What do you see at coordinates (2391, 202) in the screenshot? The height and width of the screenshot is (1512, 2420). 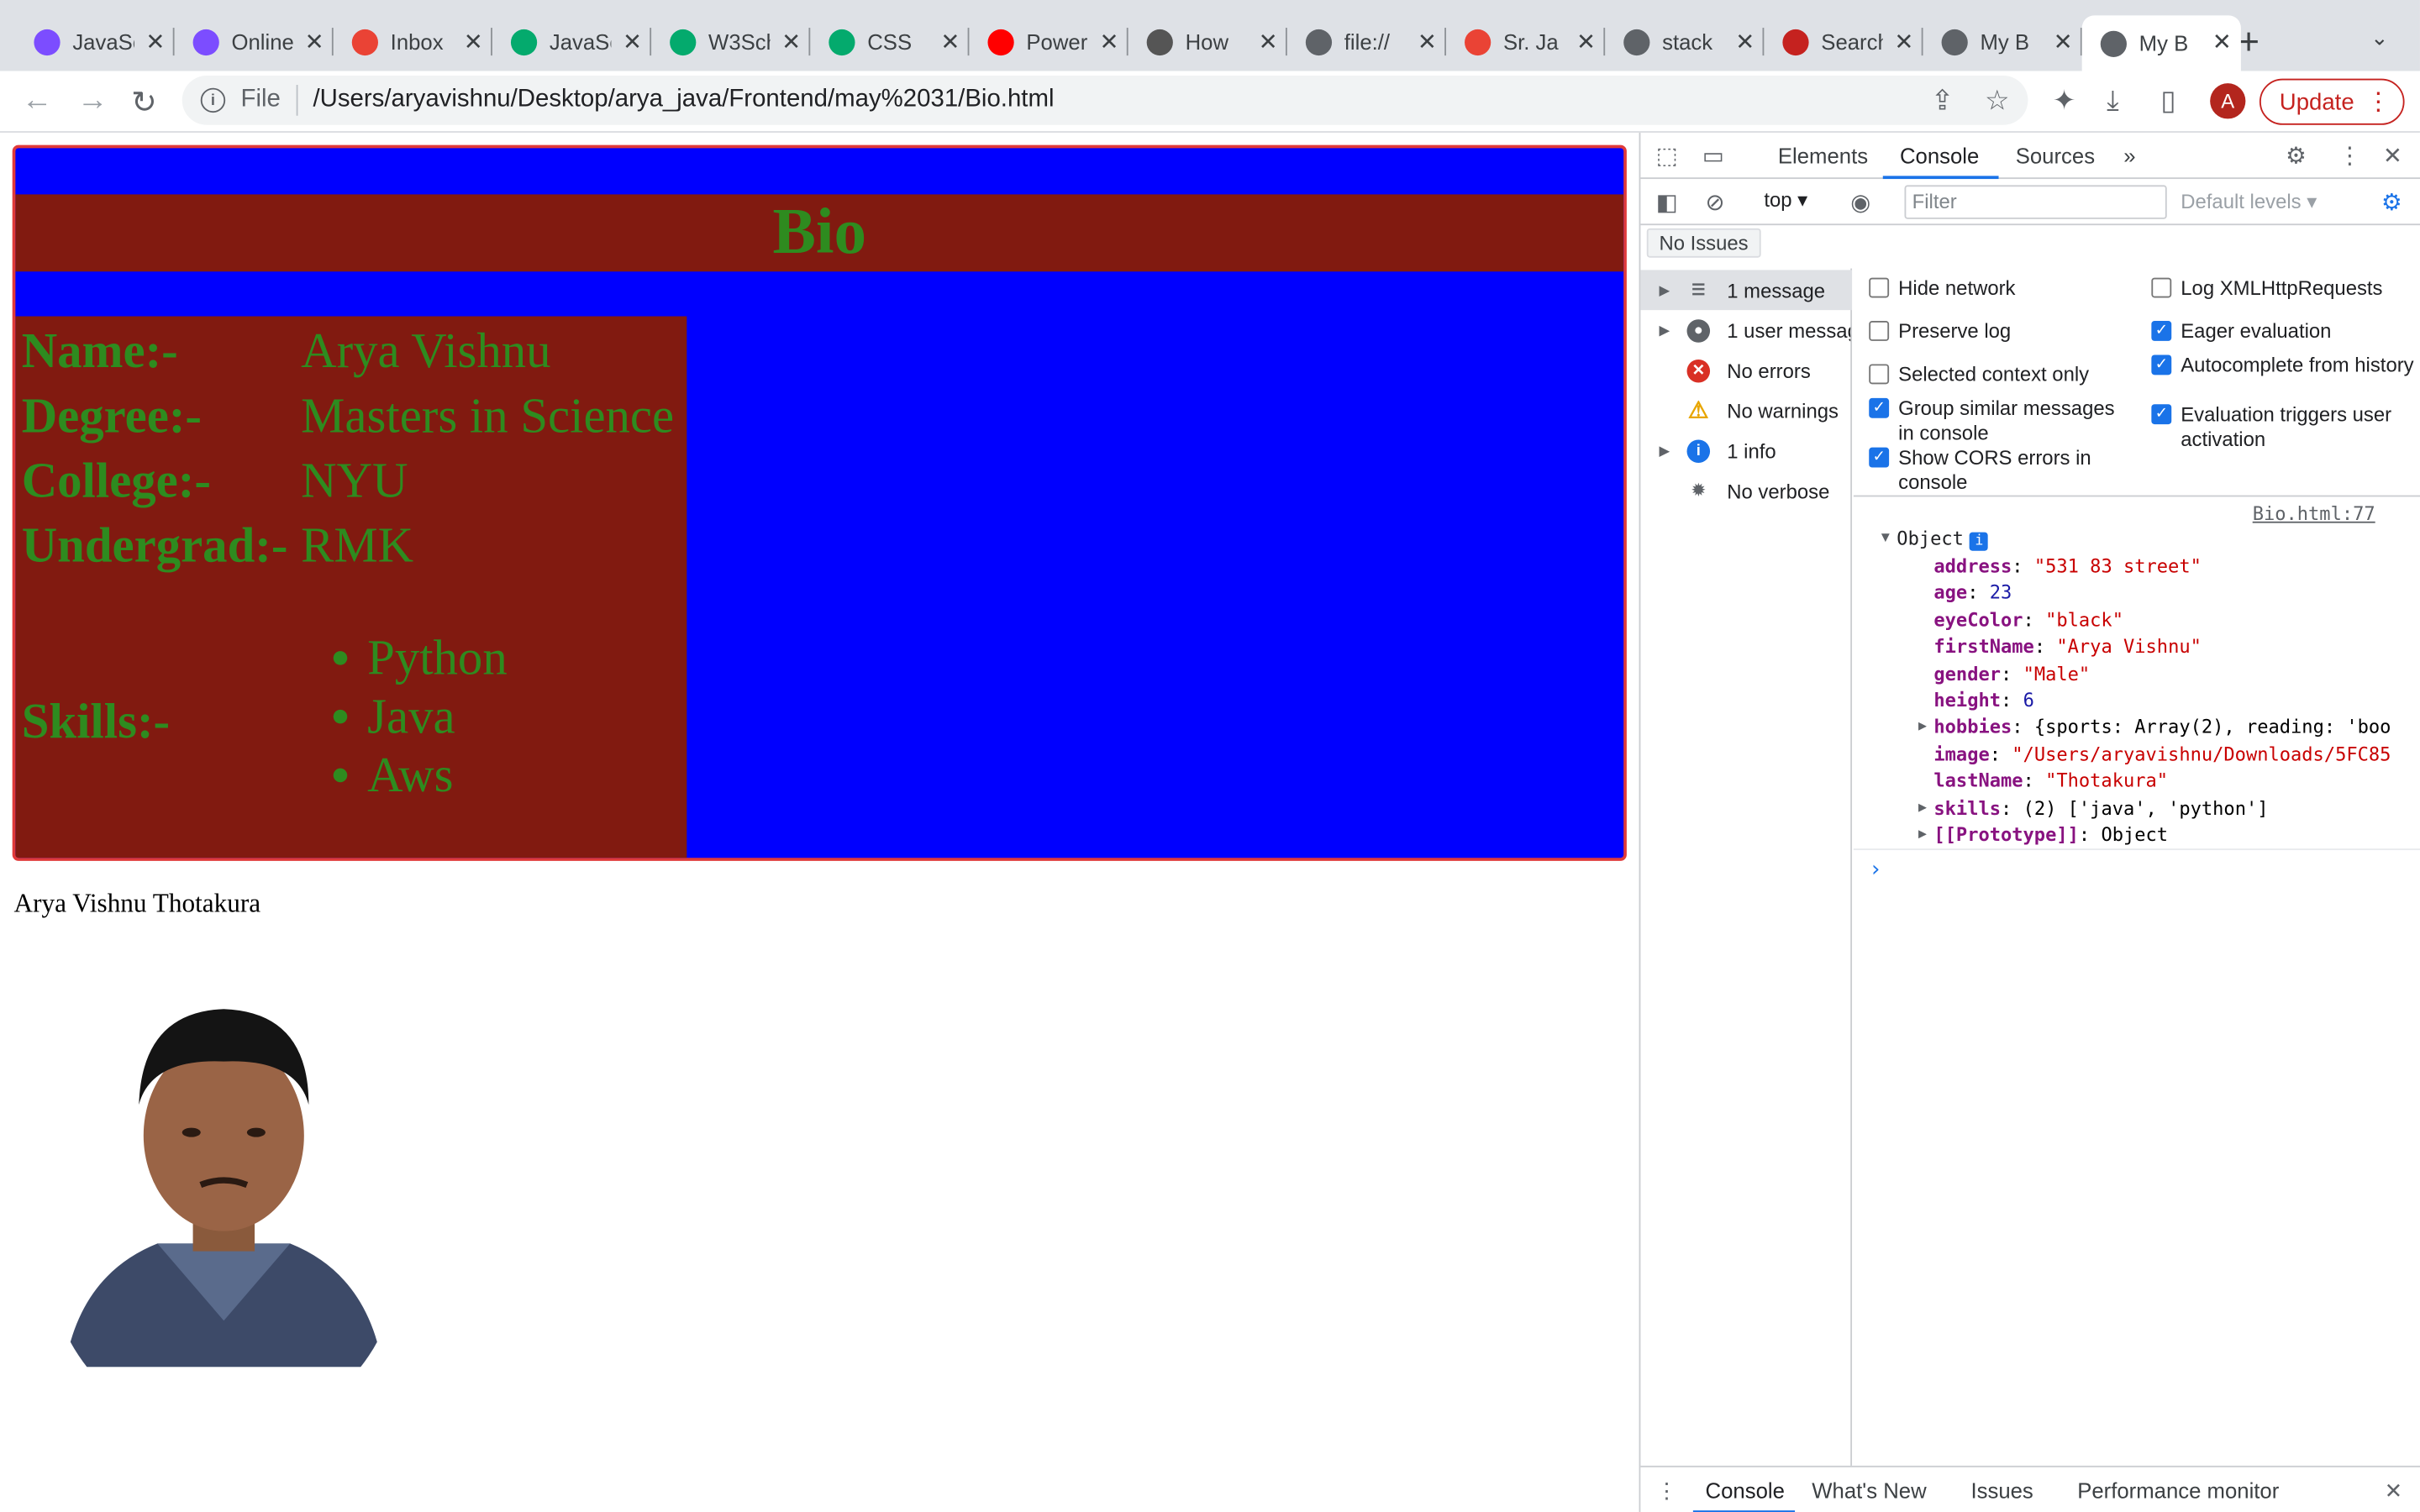 I see `console-settings-icon: ⚙` at bounding box center [2391, 202].